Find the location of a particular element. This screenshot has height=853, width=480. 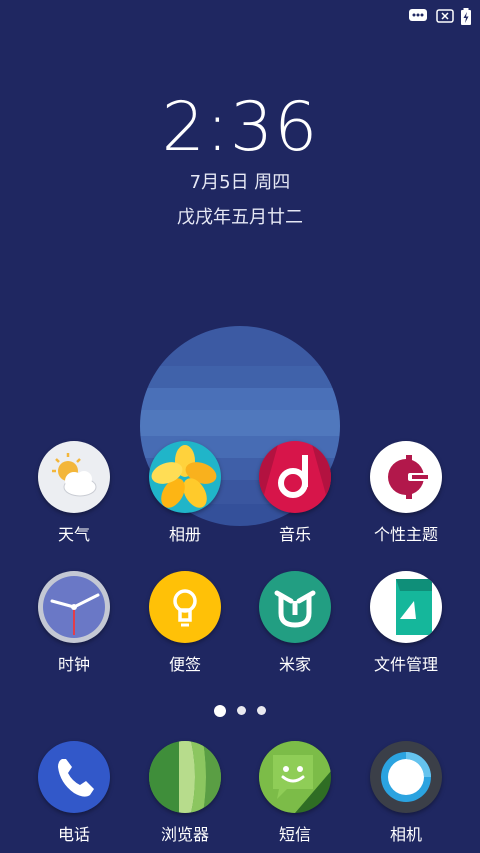

weather-icon is located at coordinates (74, 477).